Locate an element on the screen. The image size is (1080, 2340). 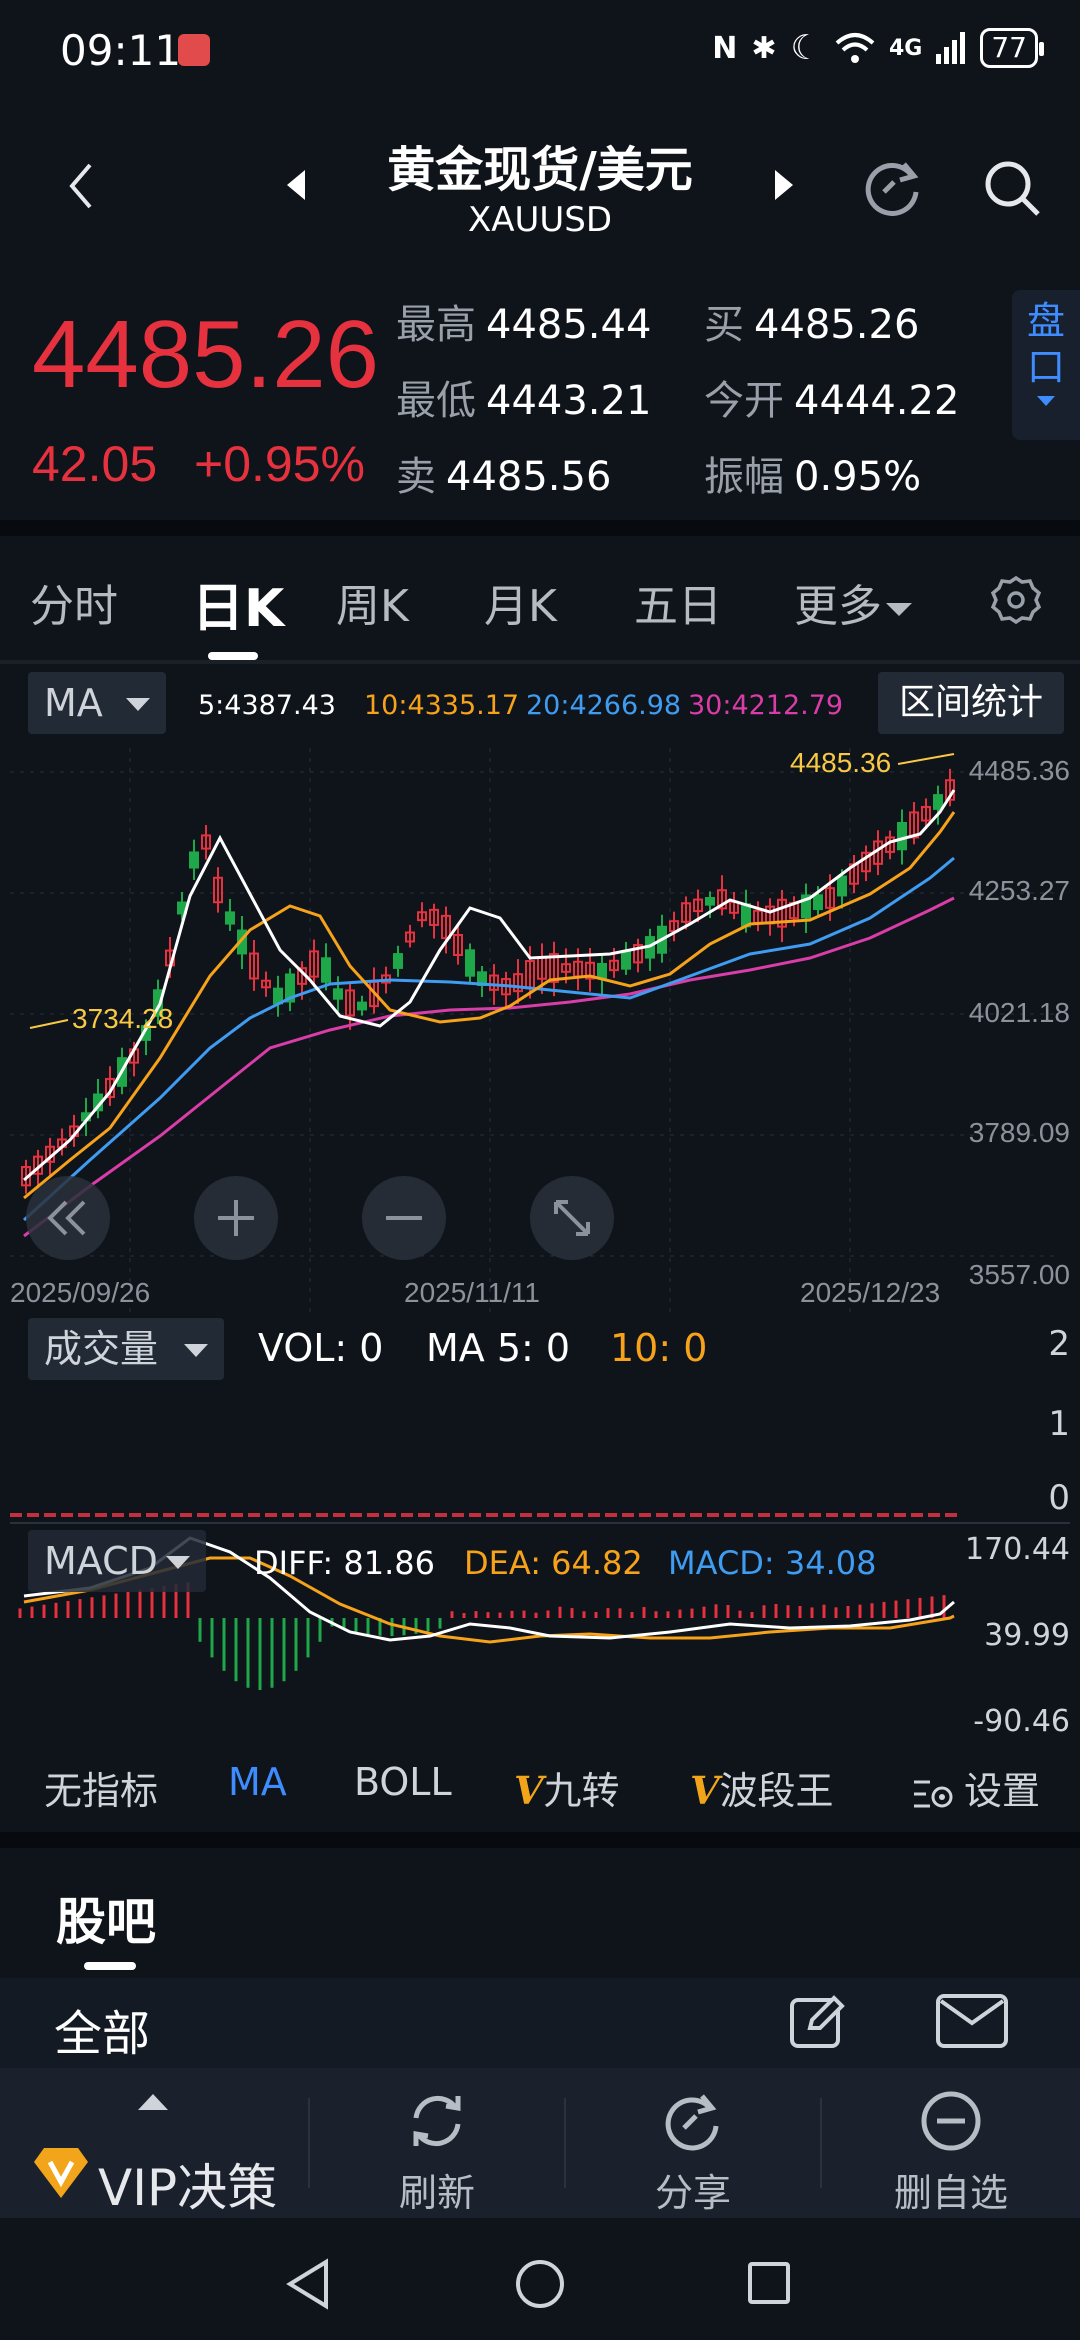
triangle-right-icon is located at coordinates (784, 185).